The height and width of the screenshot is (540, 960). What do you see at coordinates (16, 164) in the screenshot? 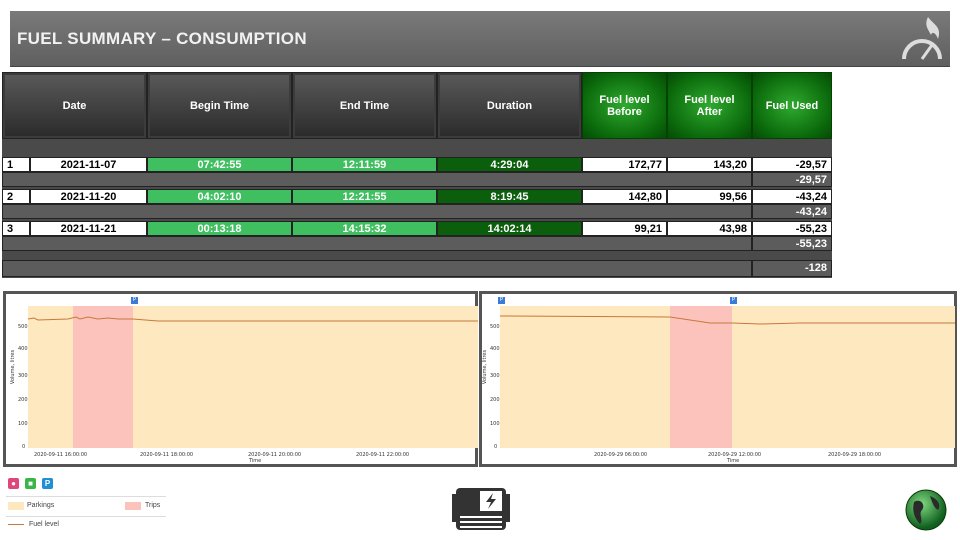
I see `row-number: 1` at bounding box center [16, 164].